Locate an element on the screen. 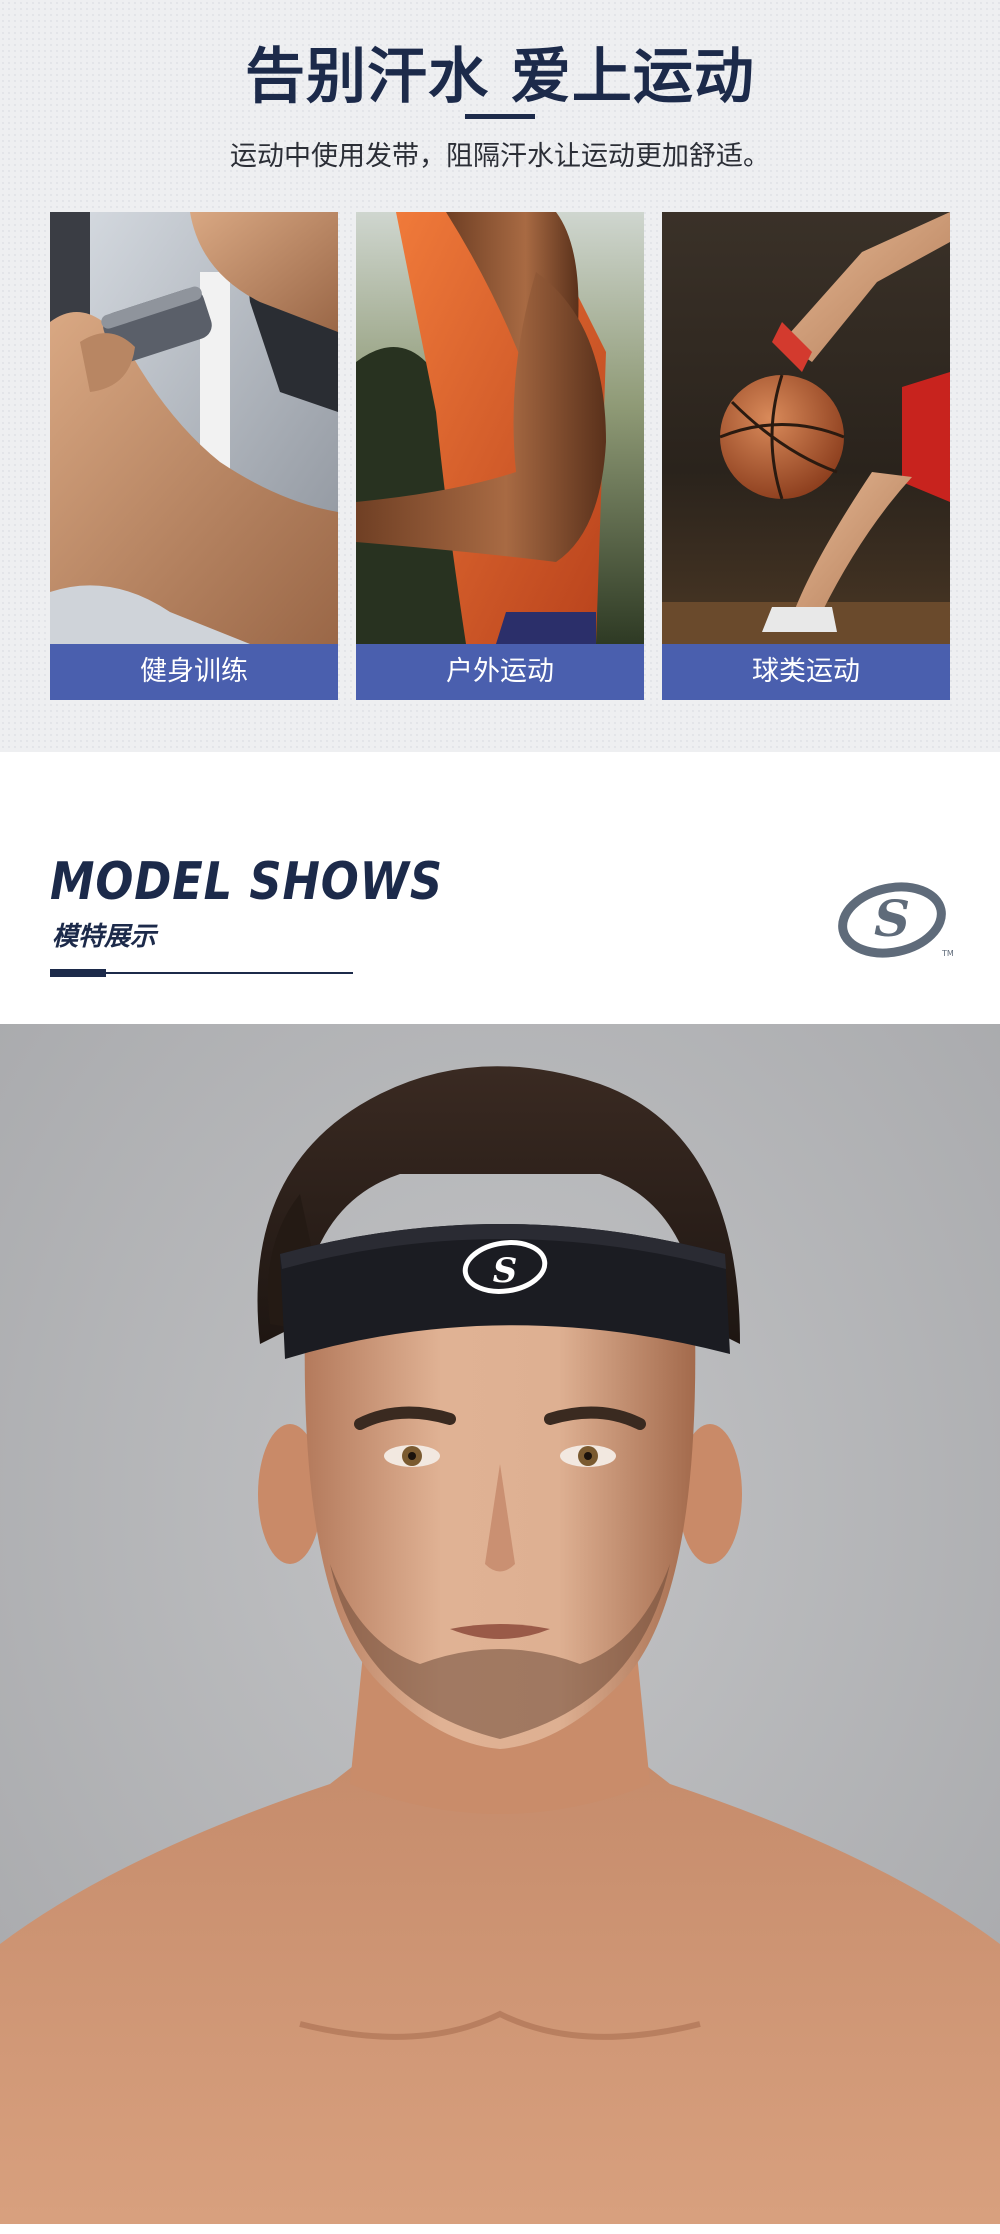 The image size is (1000, 2234). section-subtitle: 模特展示 is located at coordinates (104, 937).